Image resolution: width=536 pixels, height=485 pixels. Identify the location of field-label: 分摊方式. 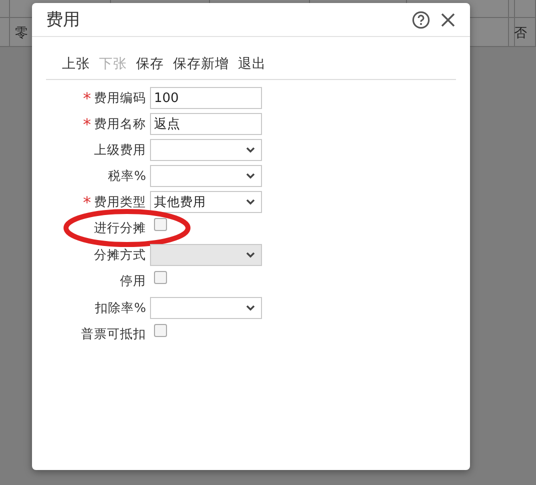
(120, 255).